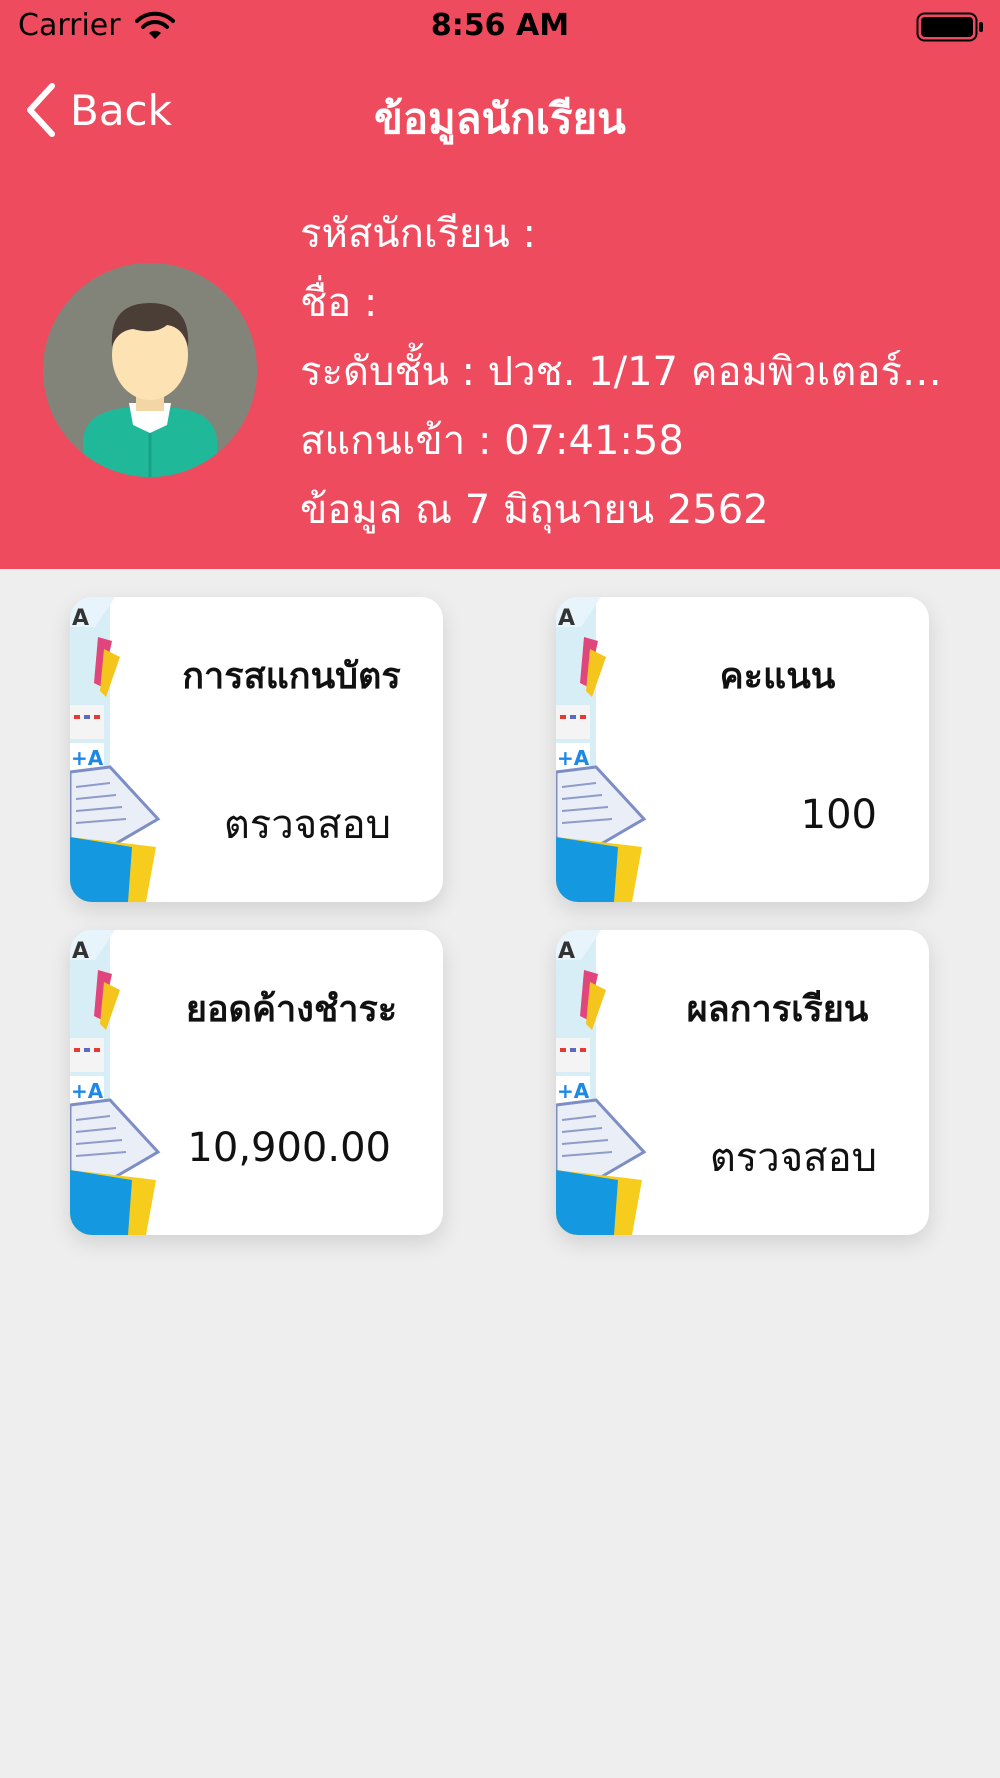 This screenshot has height=1778, width=1000. I want to click on student-name: ชื่อ :, so click(339, 303).